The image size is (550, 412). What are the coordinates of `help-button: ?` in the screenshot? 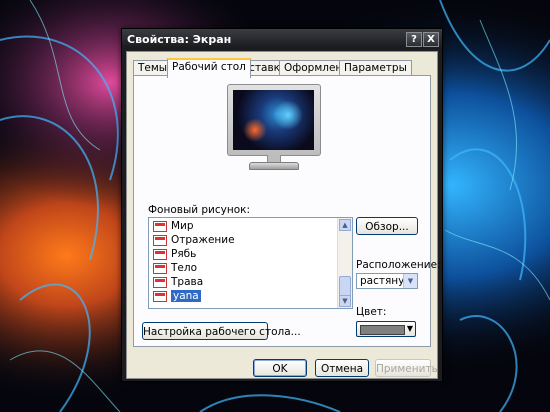 It's located at (414, 39).